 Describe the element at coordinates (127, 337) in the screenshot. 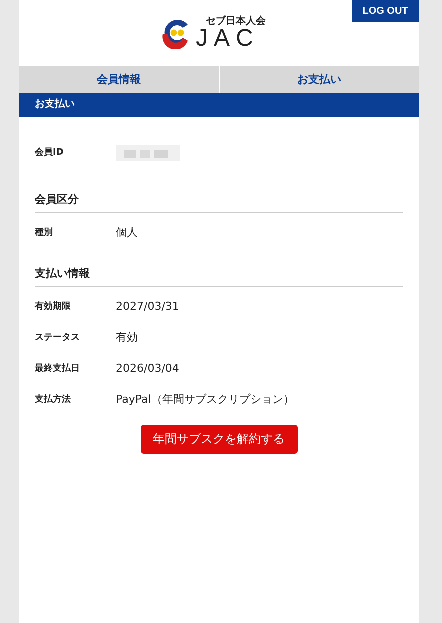

I see `field-value: 有効` at that location.